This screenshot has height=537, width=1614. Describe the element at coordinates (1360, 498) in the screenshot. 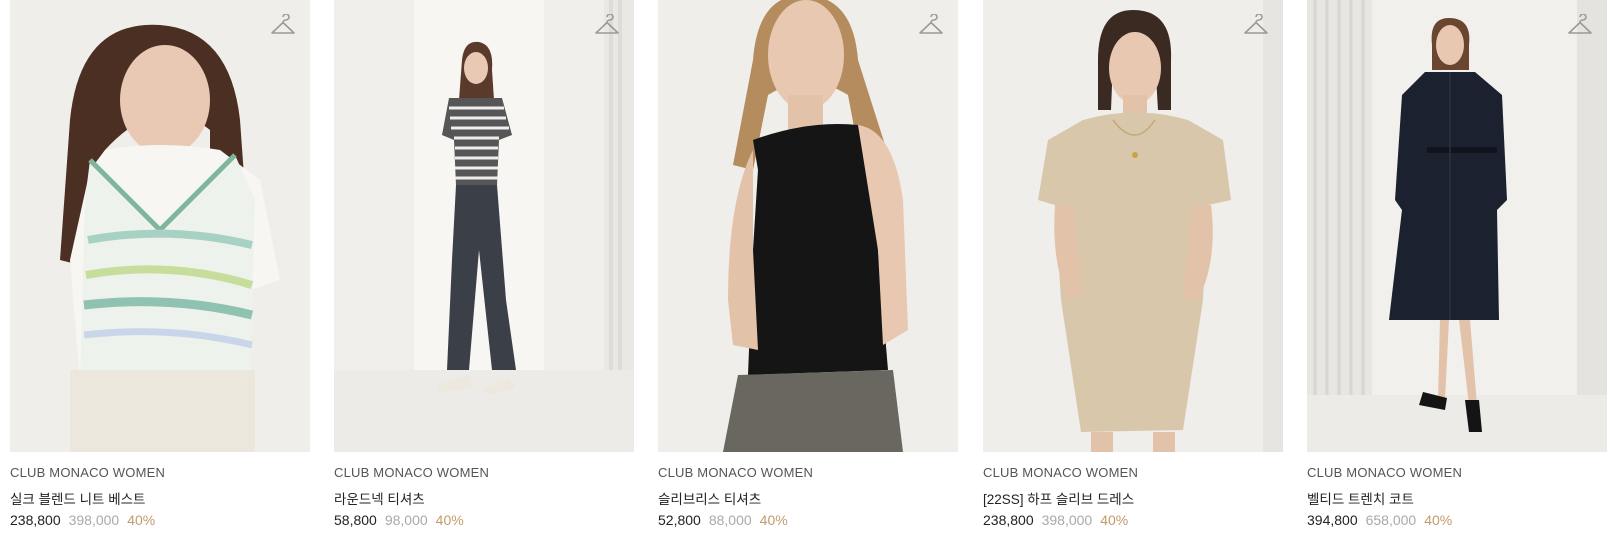

I see `product-name: 벨티드 트렌치 코트` at that location.